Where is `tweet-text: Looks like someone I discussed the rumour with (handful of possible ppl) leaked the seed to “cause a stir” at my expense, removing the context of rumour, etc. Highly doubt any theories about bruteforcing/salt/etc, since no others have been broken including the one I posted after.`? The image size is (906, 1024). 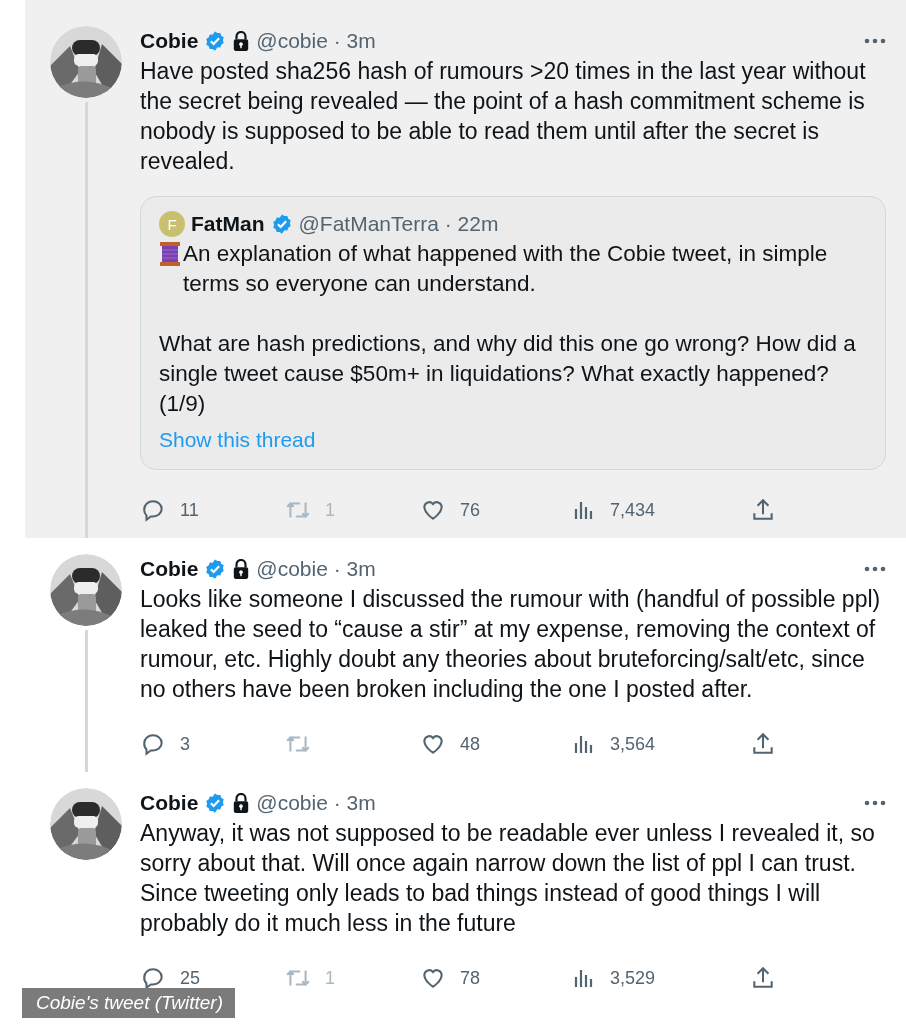
tweet-text: Looks like someone I discussed the rumour with (handful of possible ppl) leaked the seed to “cause a stir” at my expense, removing the context of rumour, etc. Highly doubt any theories about bruteforcing/salt/etc, since no others have been broken including the one I posted after. is located at coordinates (511, 644).